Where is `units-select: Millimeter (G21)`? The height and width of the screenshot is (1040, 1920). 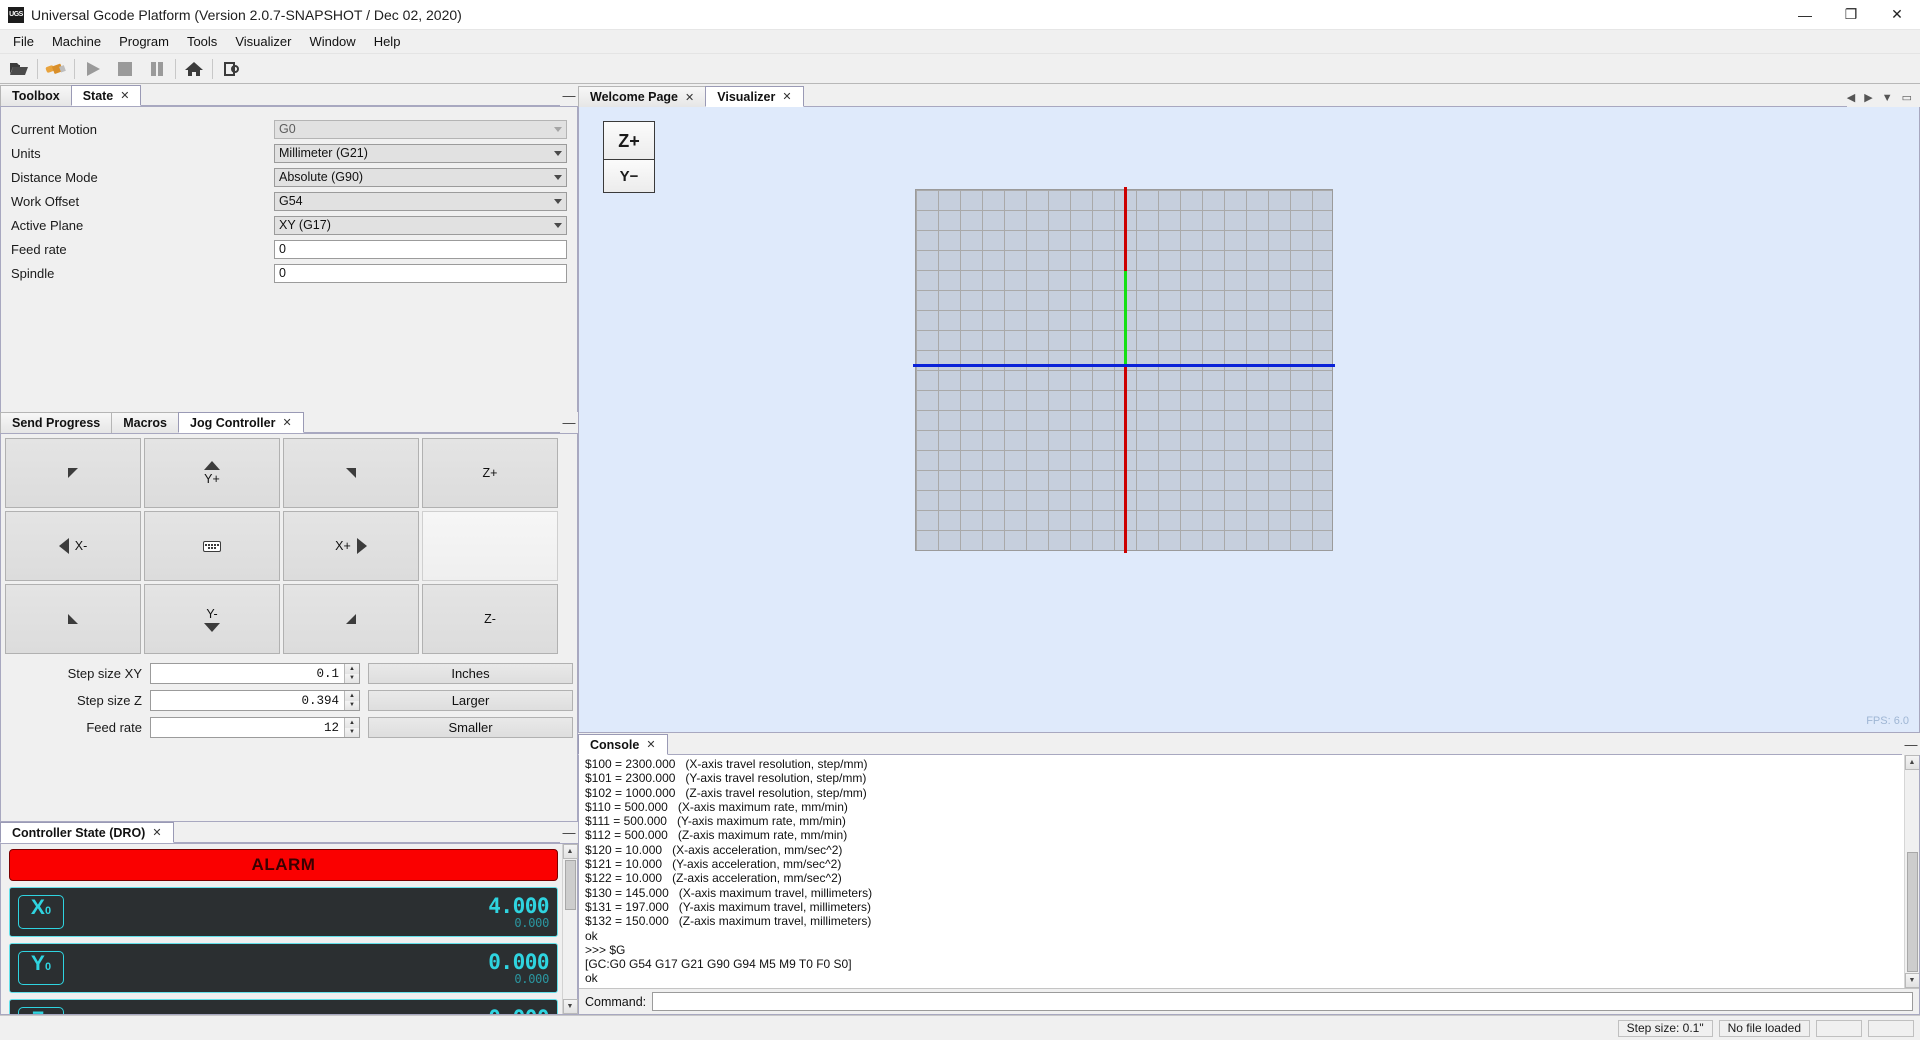 units-select: Millimeter (G21) is located at coordinates (420, 153).